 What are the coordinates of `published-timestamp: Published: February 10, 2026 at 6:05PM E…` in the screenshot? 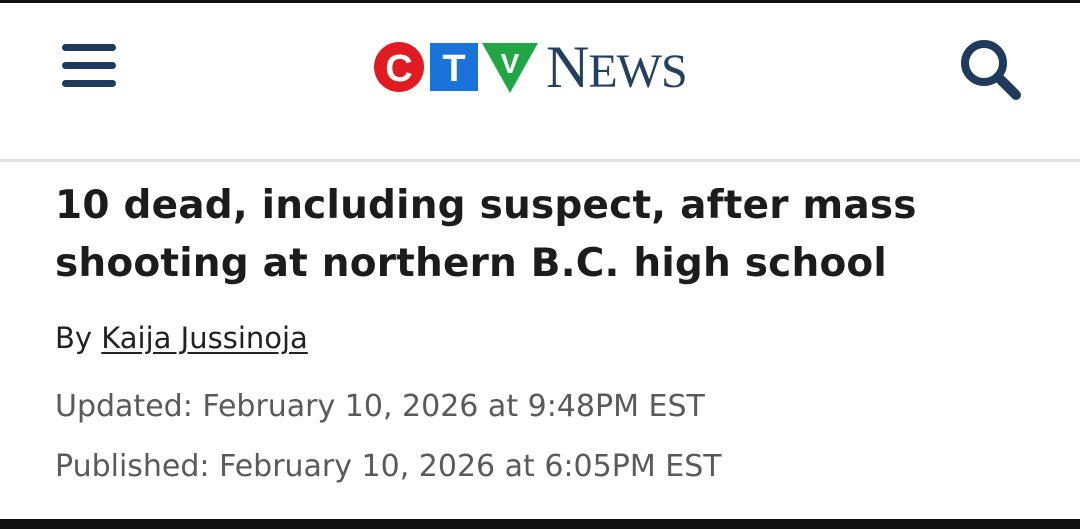 It's located at (388, 466).